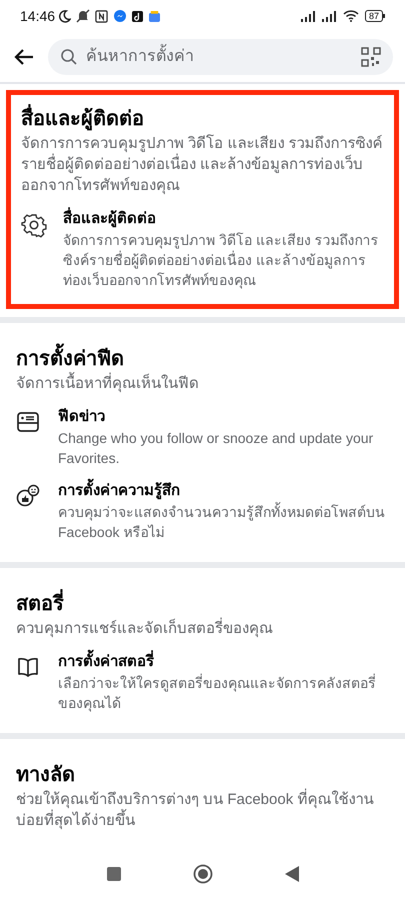 The image size is (405, 900). What do you see at coordinates (202, 164) in the screenshot?
I see `section-description: จัดการการควบคุมรูปภาพ วิดีโอ และเสียง รวมถึงการซิงค์รายชื่อผู้ติดต่ออย่างต่อเนื่อง และล้างข้อมูลการท่องเว็บออกจากโทรศัพท์ของคุณ` at bounding box center [202, 164].